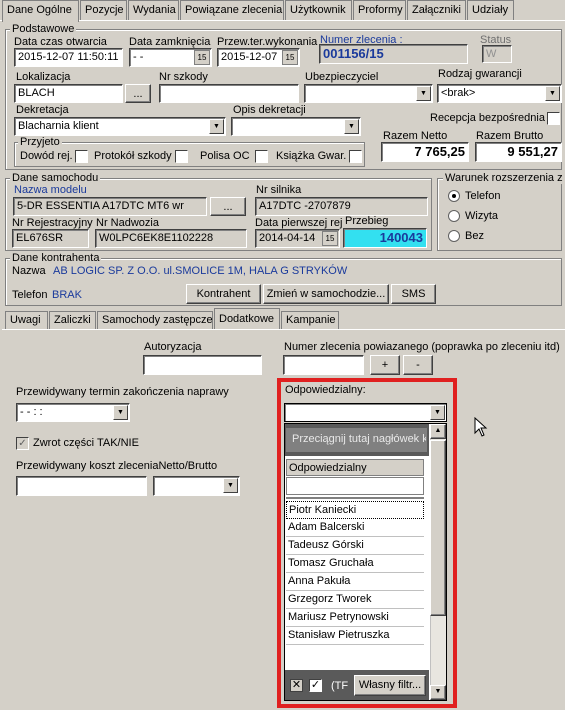 This screenshot has height=710, width=565. I want to click on radio-bez, so click(454, 236).